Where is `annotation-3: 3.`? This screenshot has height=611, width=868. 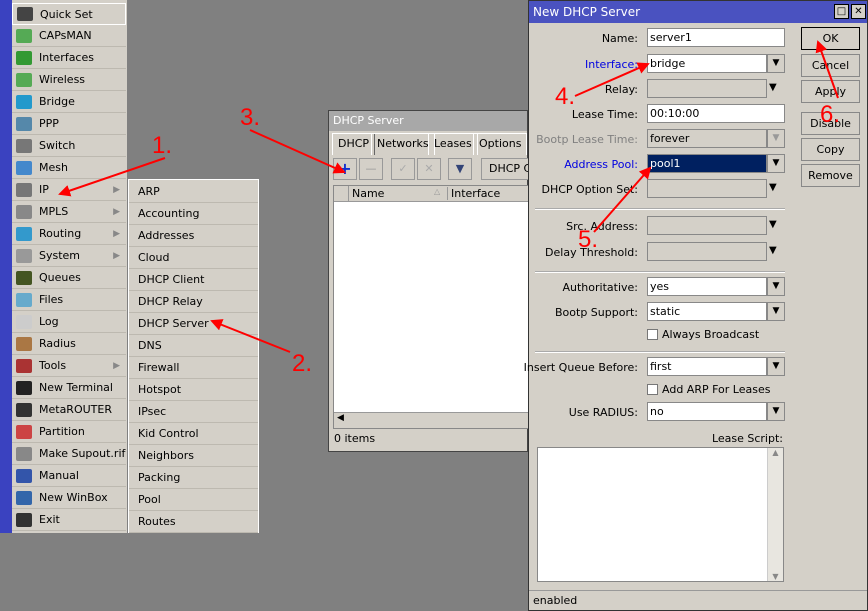 annotation-3: 3. is located at coordinates (250, 117).